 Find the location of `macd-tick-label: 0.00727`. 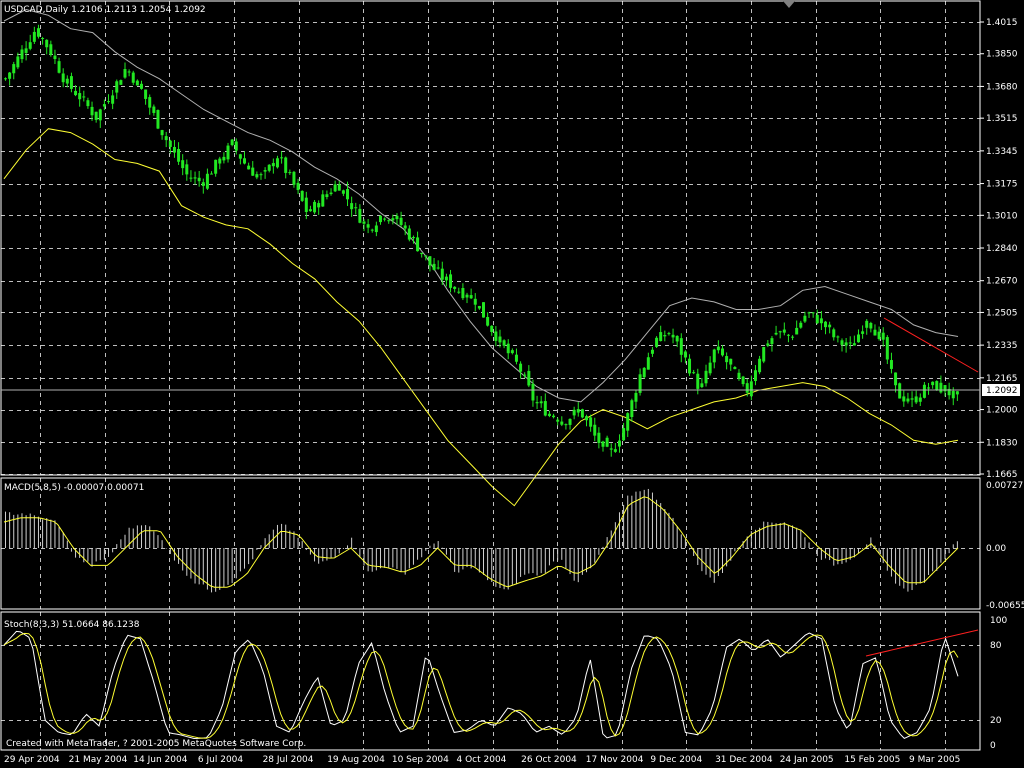

macd-tick-label: 0.00727 is located at coordinates (1004, 486).